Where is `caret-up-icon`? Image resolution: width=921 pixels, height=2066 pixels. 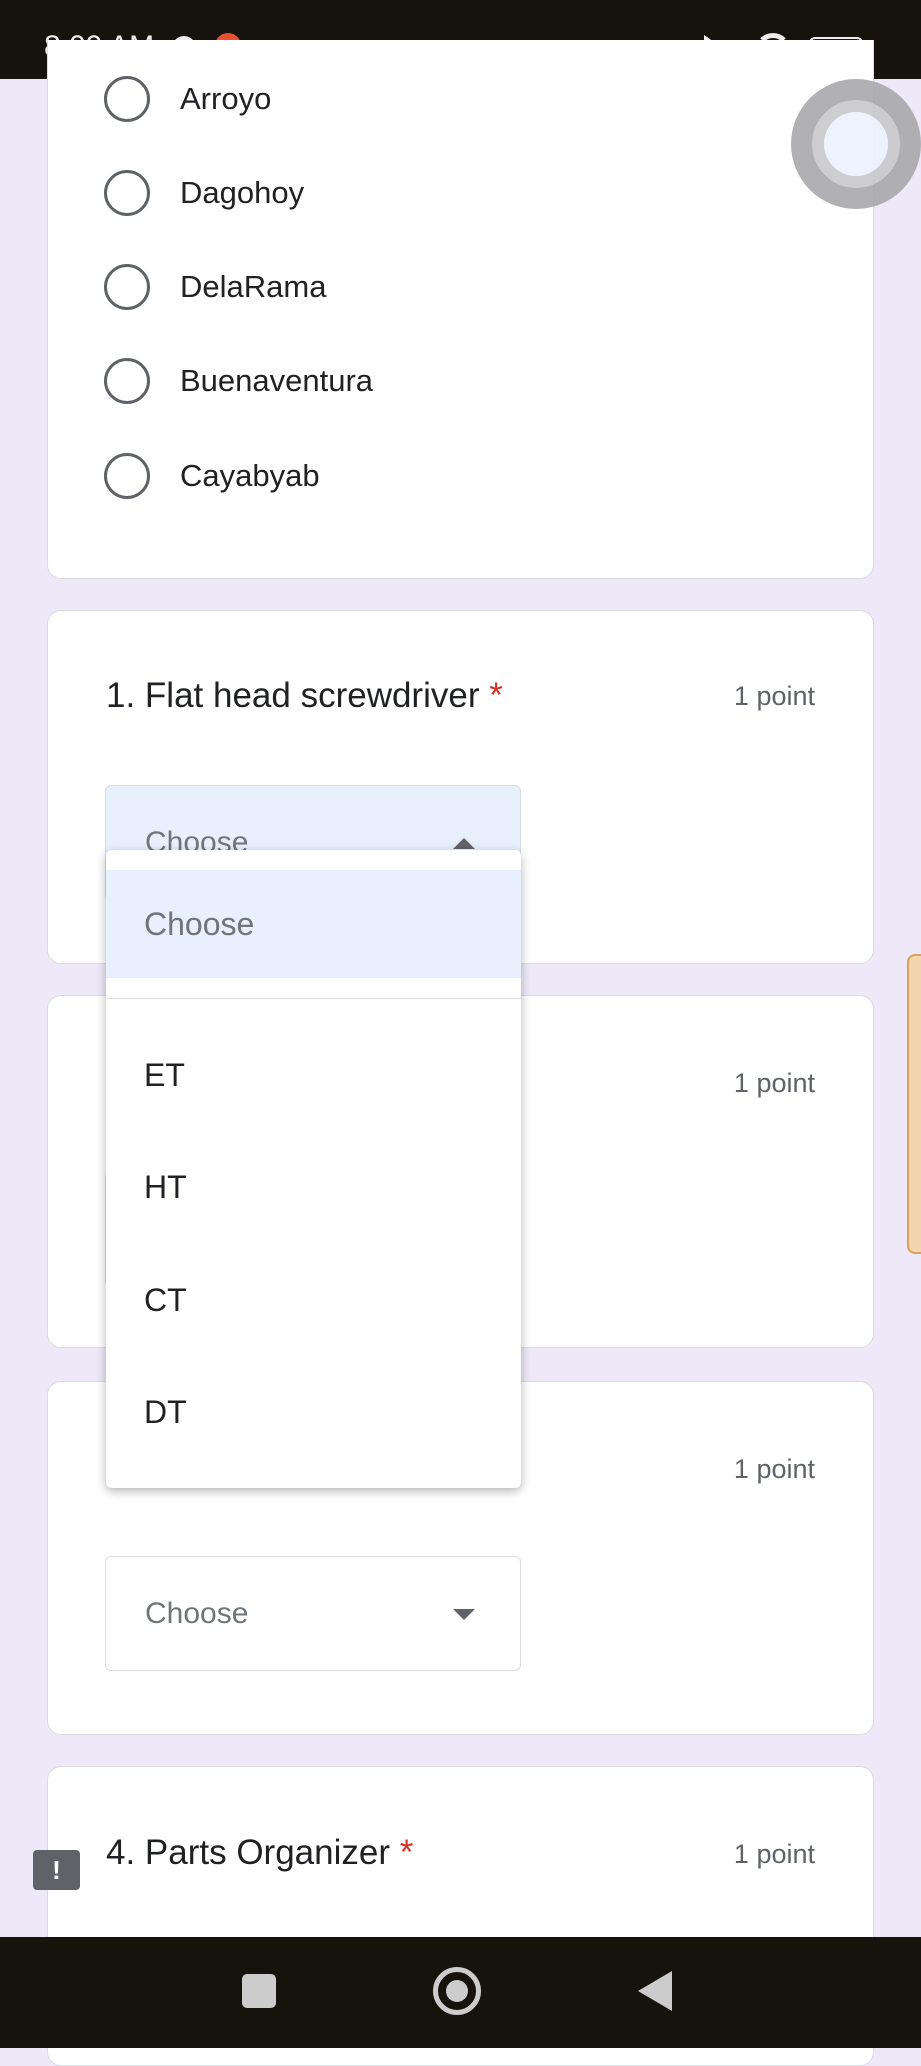
caret-up-icon is located at coordinates (464, 843).